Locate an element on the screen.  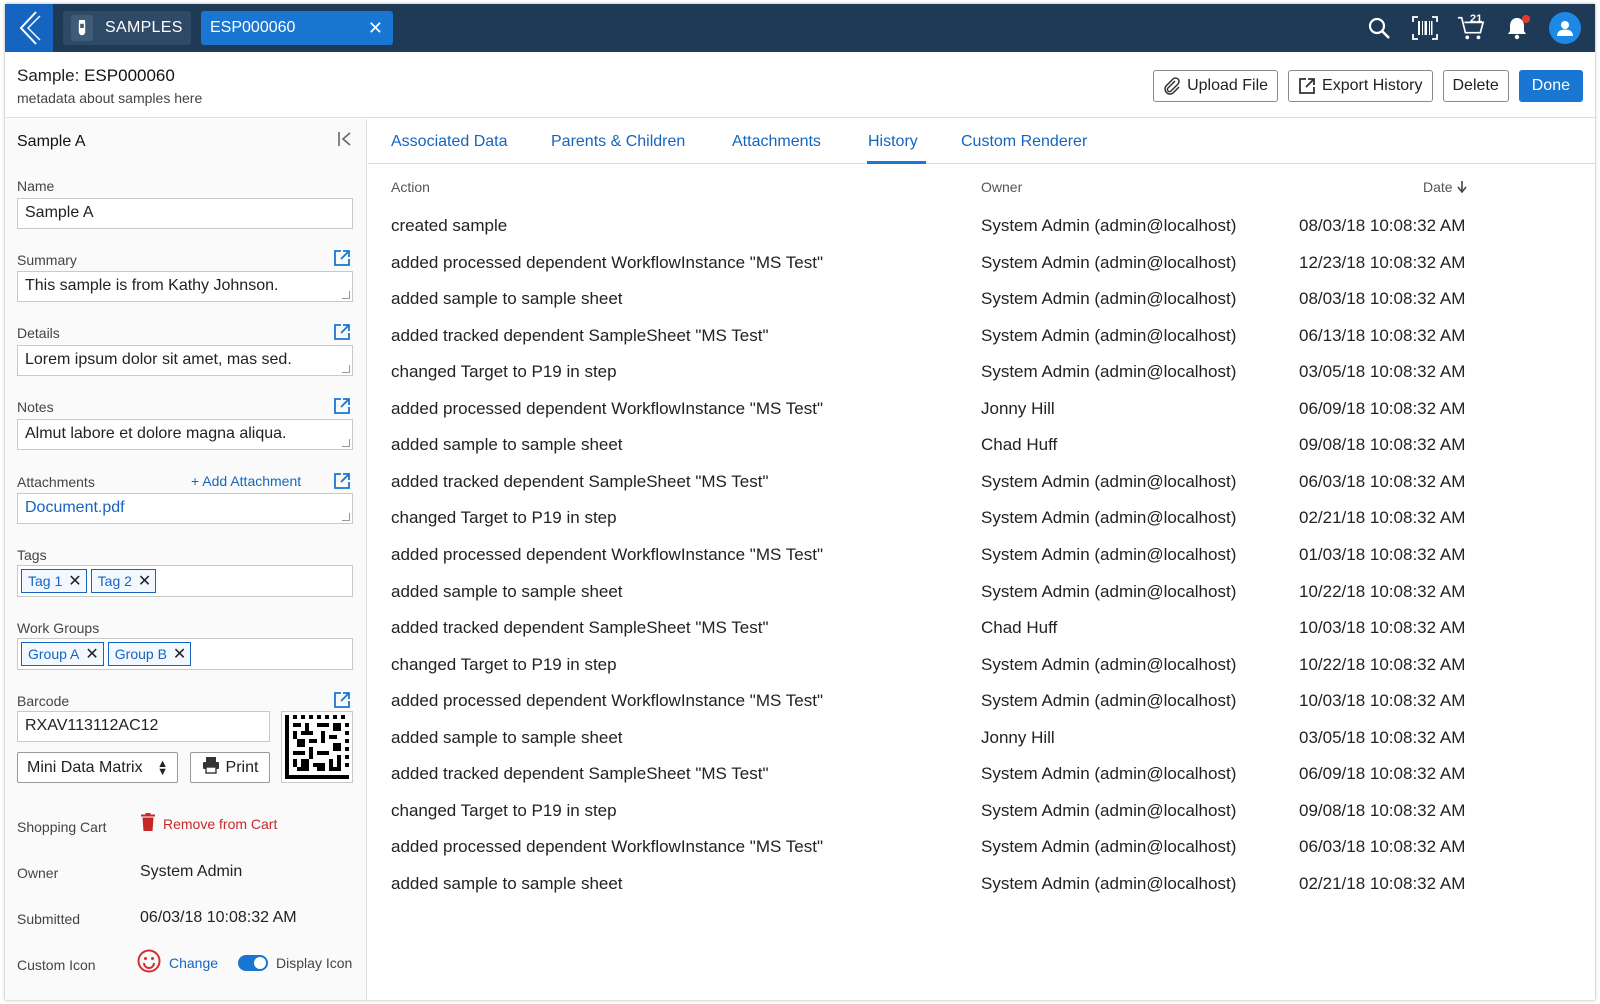
cart-count: 21 is located at coordinates (1476, 19).